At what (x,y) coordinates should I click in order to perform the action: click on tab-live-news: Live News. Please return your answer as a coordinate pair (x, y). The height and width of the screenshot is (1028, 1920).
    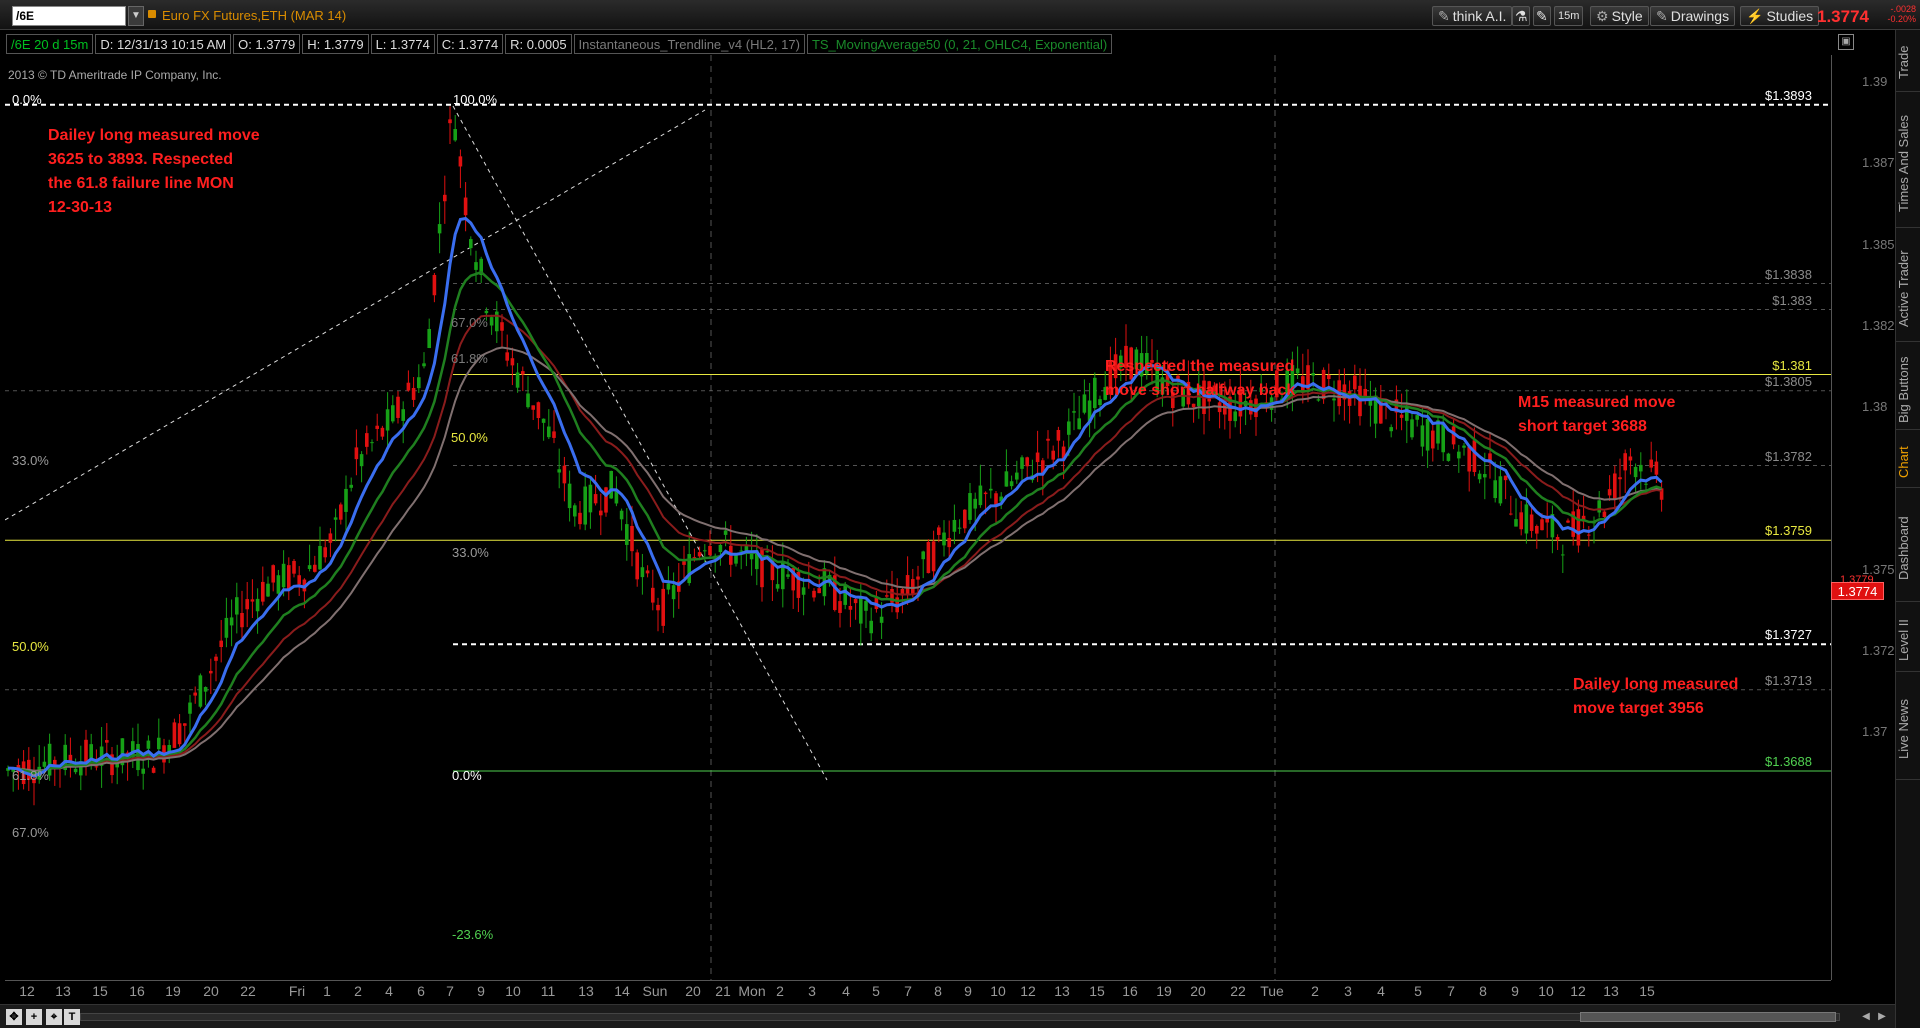
    Looking at the image, I should click on (1908, 730).